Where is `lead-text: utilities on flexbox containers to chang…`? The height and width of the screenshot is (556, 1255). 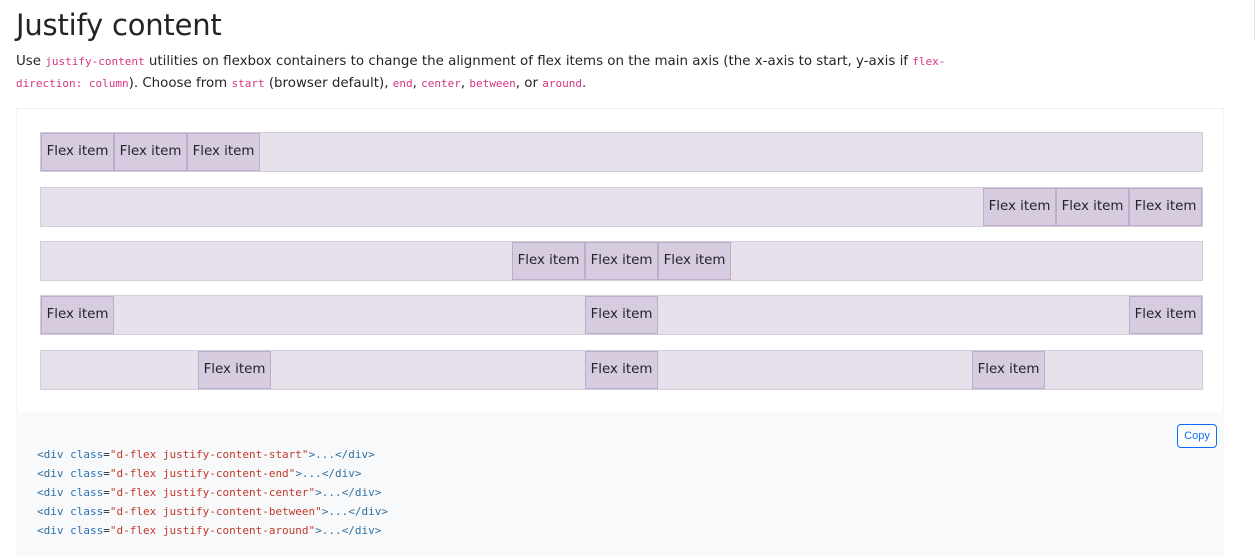 lead-text: utilities on flexbox containers to chang… is located at coordinates (528, 61).